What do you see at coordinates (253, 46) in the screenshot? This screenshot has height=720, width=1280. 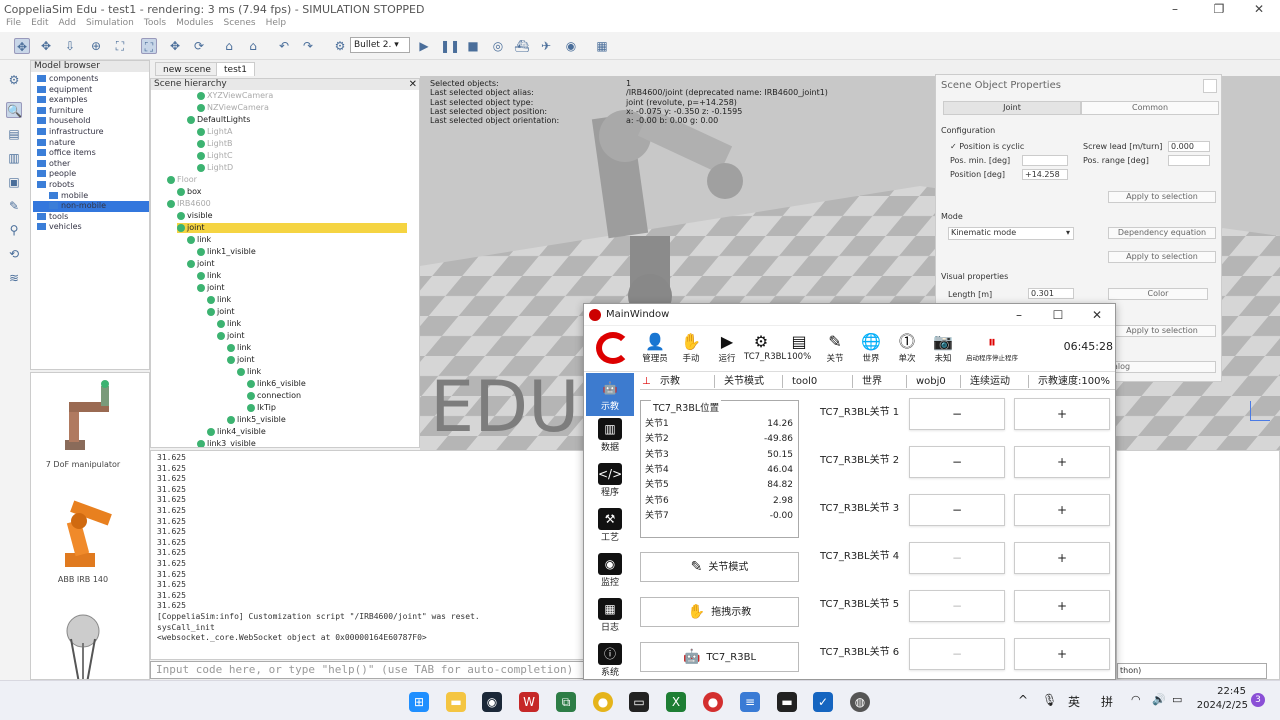 I see `transfer-dna-icon: ⌂` at bounding box center [253, 46].